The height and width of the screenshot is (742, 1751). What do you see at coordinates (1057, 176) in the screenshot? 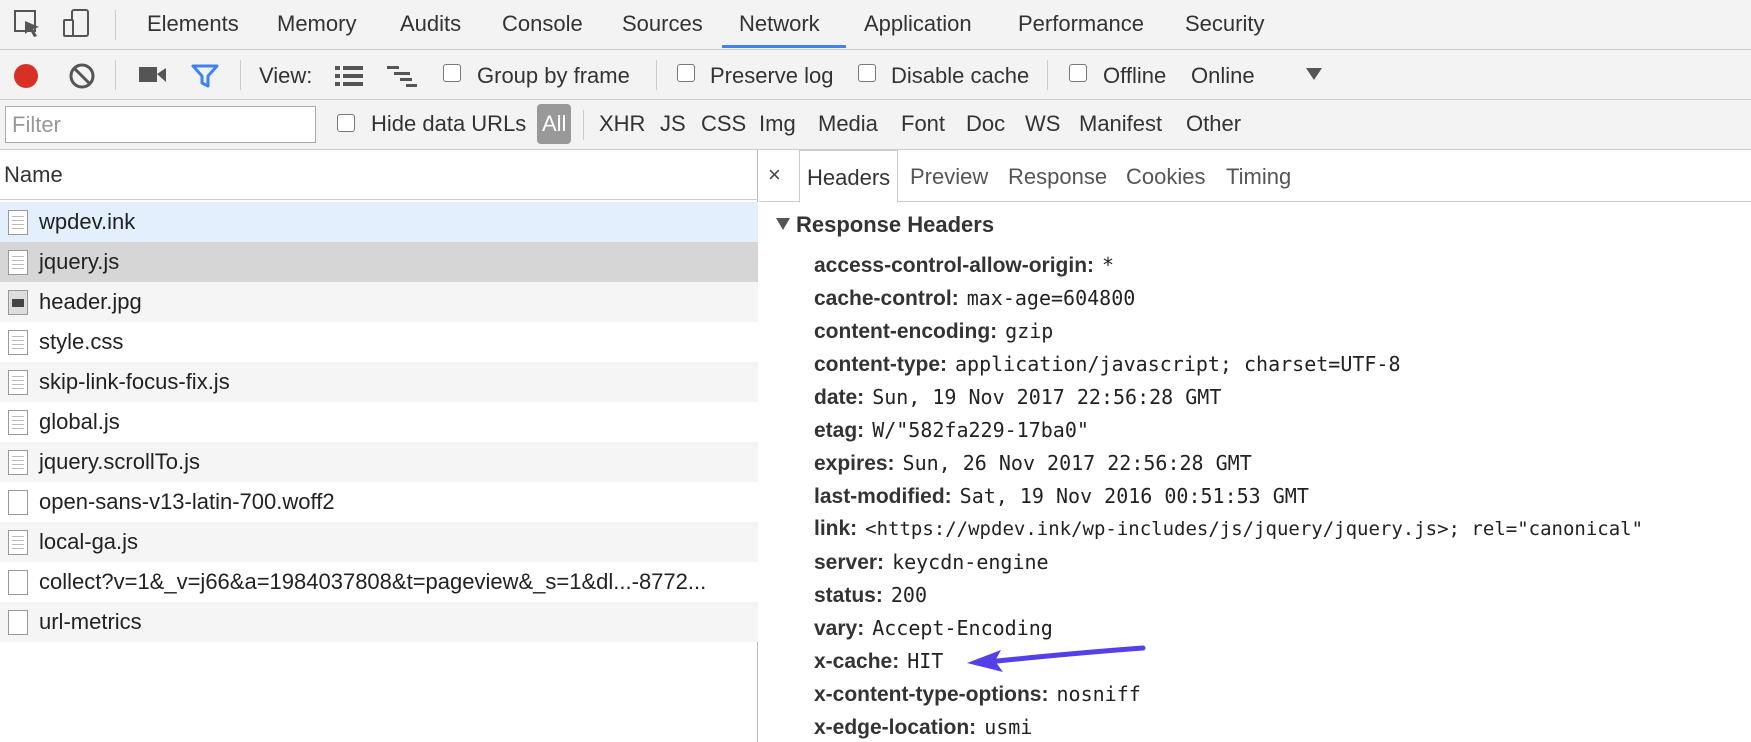
I see `tab-response: Response` at bounding box center [1057, 176].